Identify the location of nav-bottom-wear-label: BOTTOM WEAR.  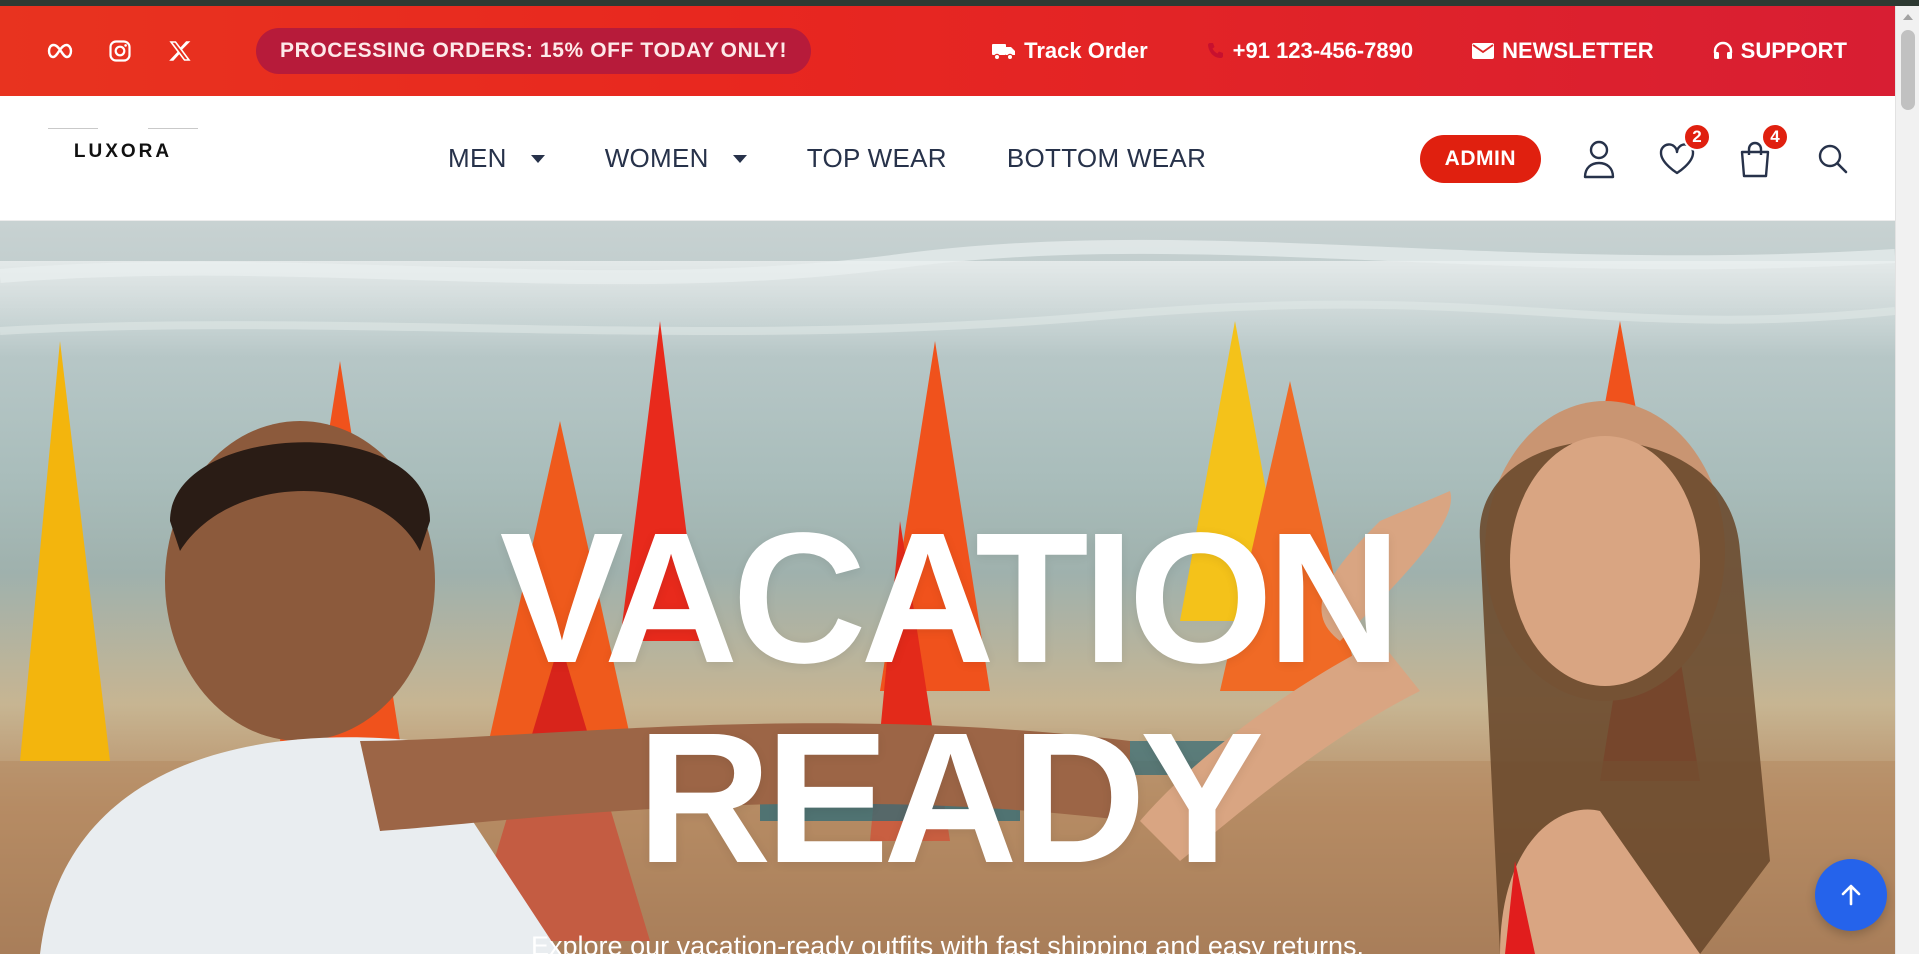
(1106, 158).